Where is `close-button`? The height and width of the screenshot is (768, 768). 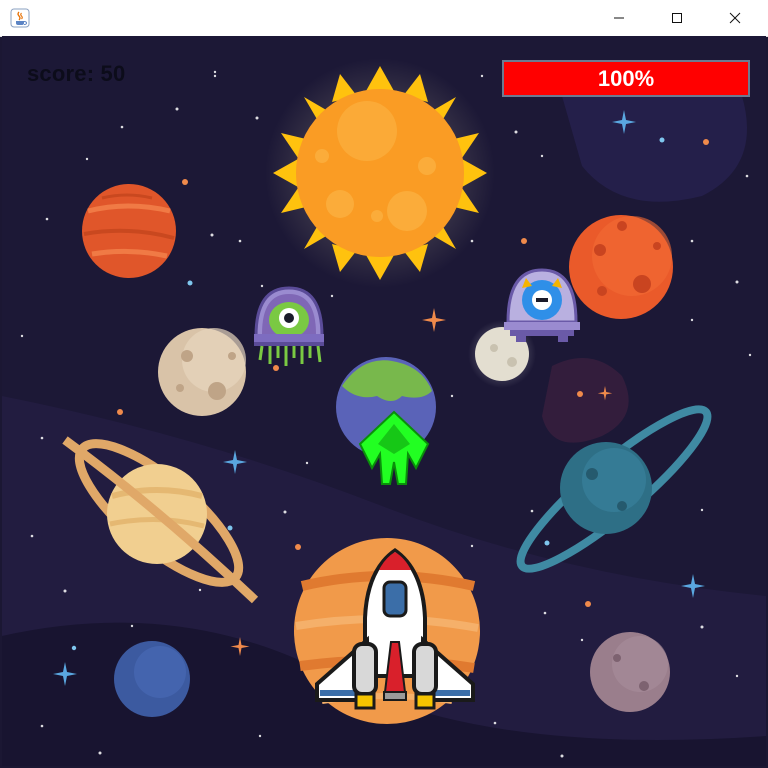 close-button is located at coordinates (735, 18).